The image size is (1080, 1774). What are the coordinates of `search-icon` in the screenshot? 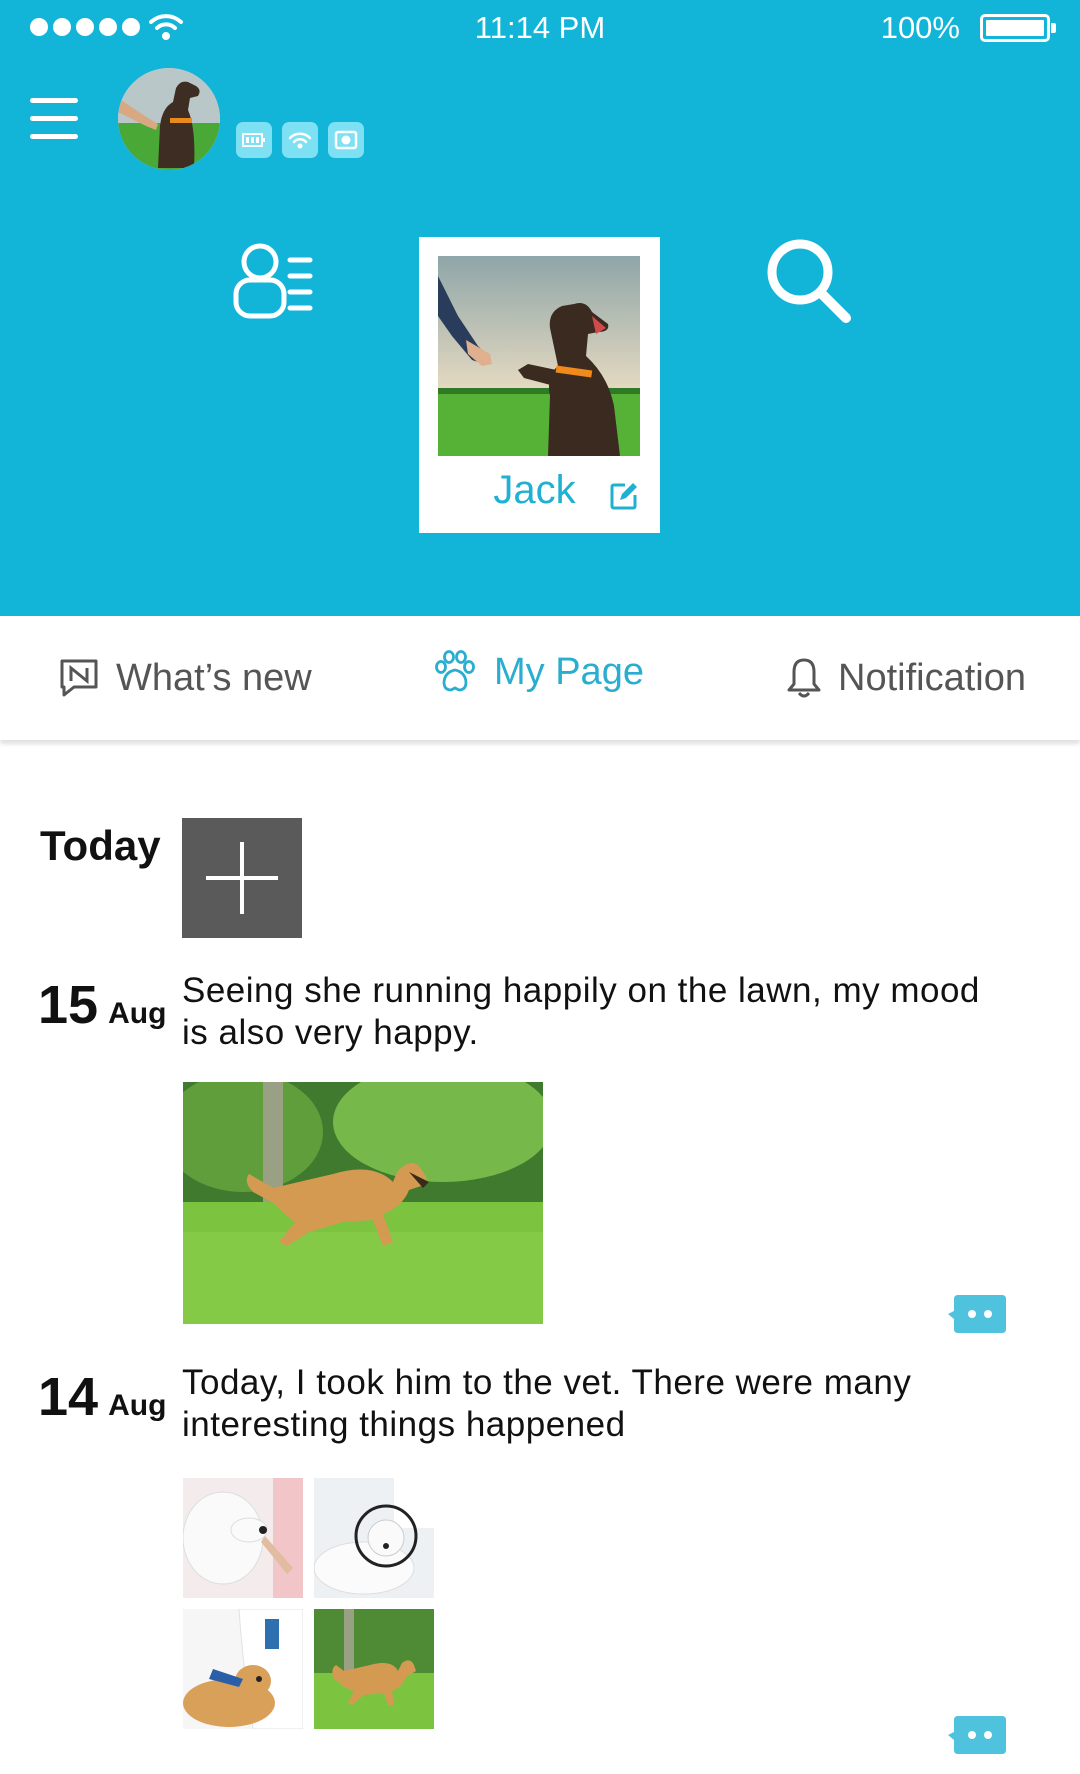 It's located at (808, 280).